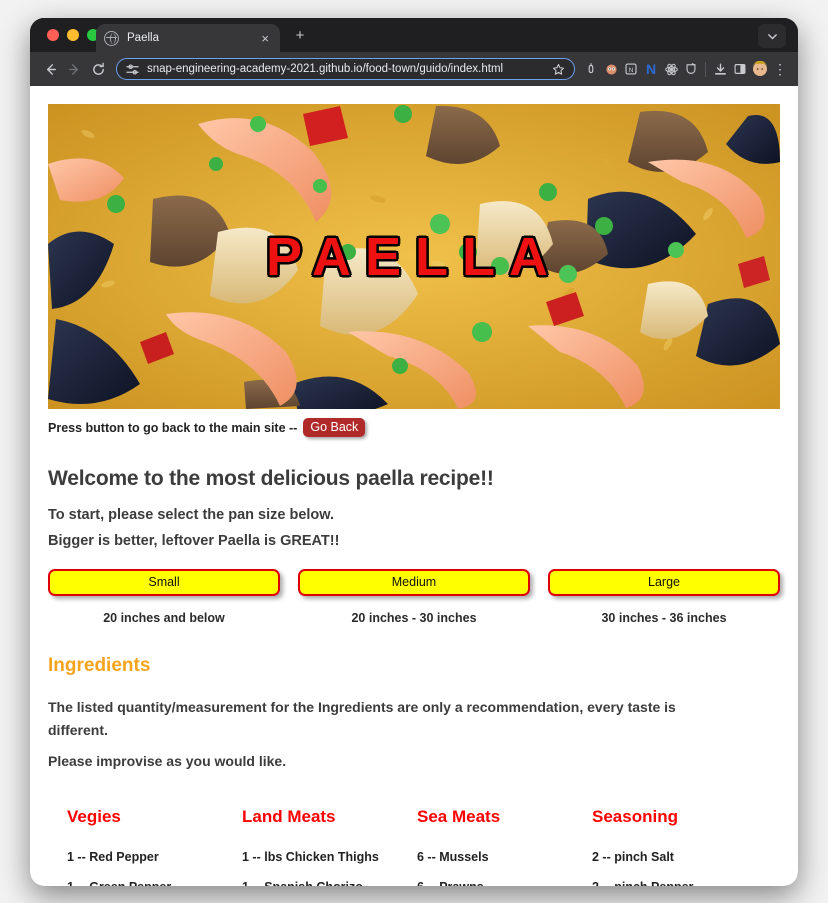 This screenshot has height=903, width=828. What do you see at coordinates (664, 582) in the screenshot?
I see `large-pan-button: Large` at bounding box center [664, 582].